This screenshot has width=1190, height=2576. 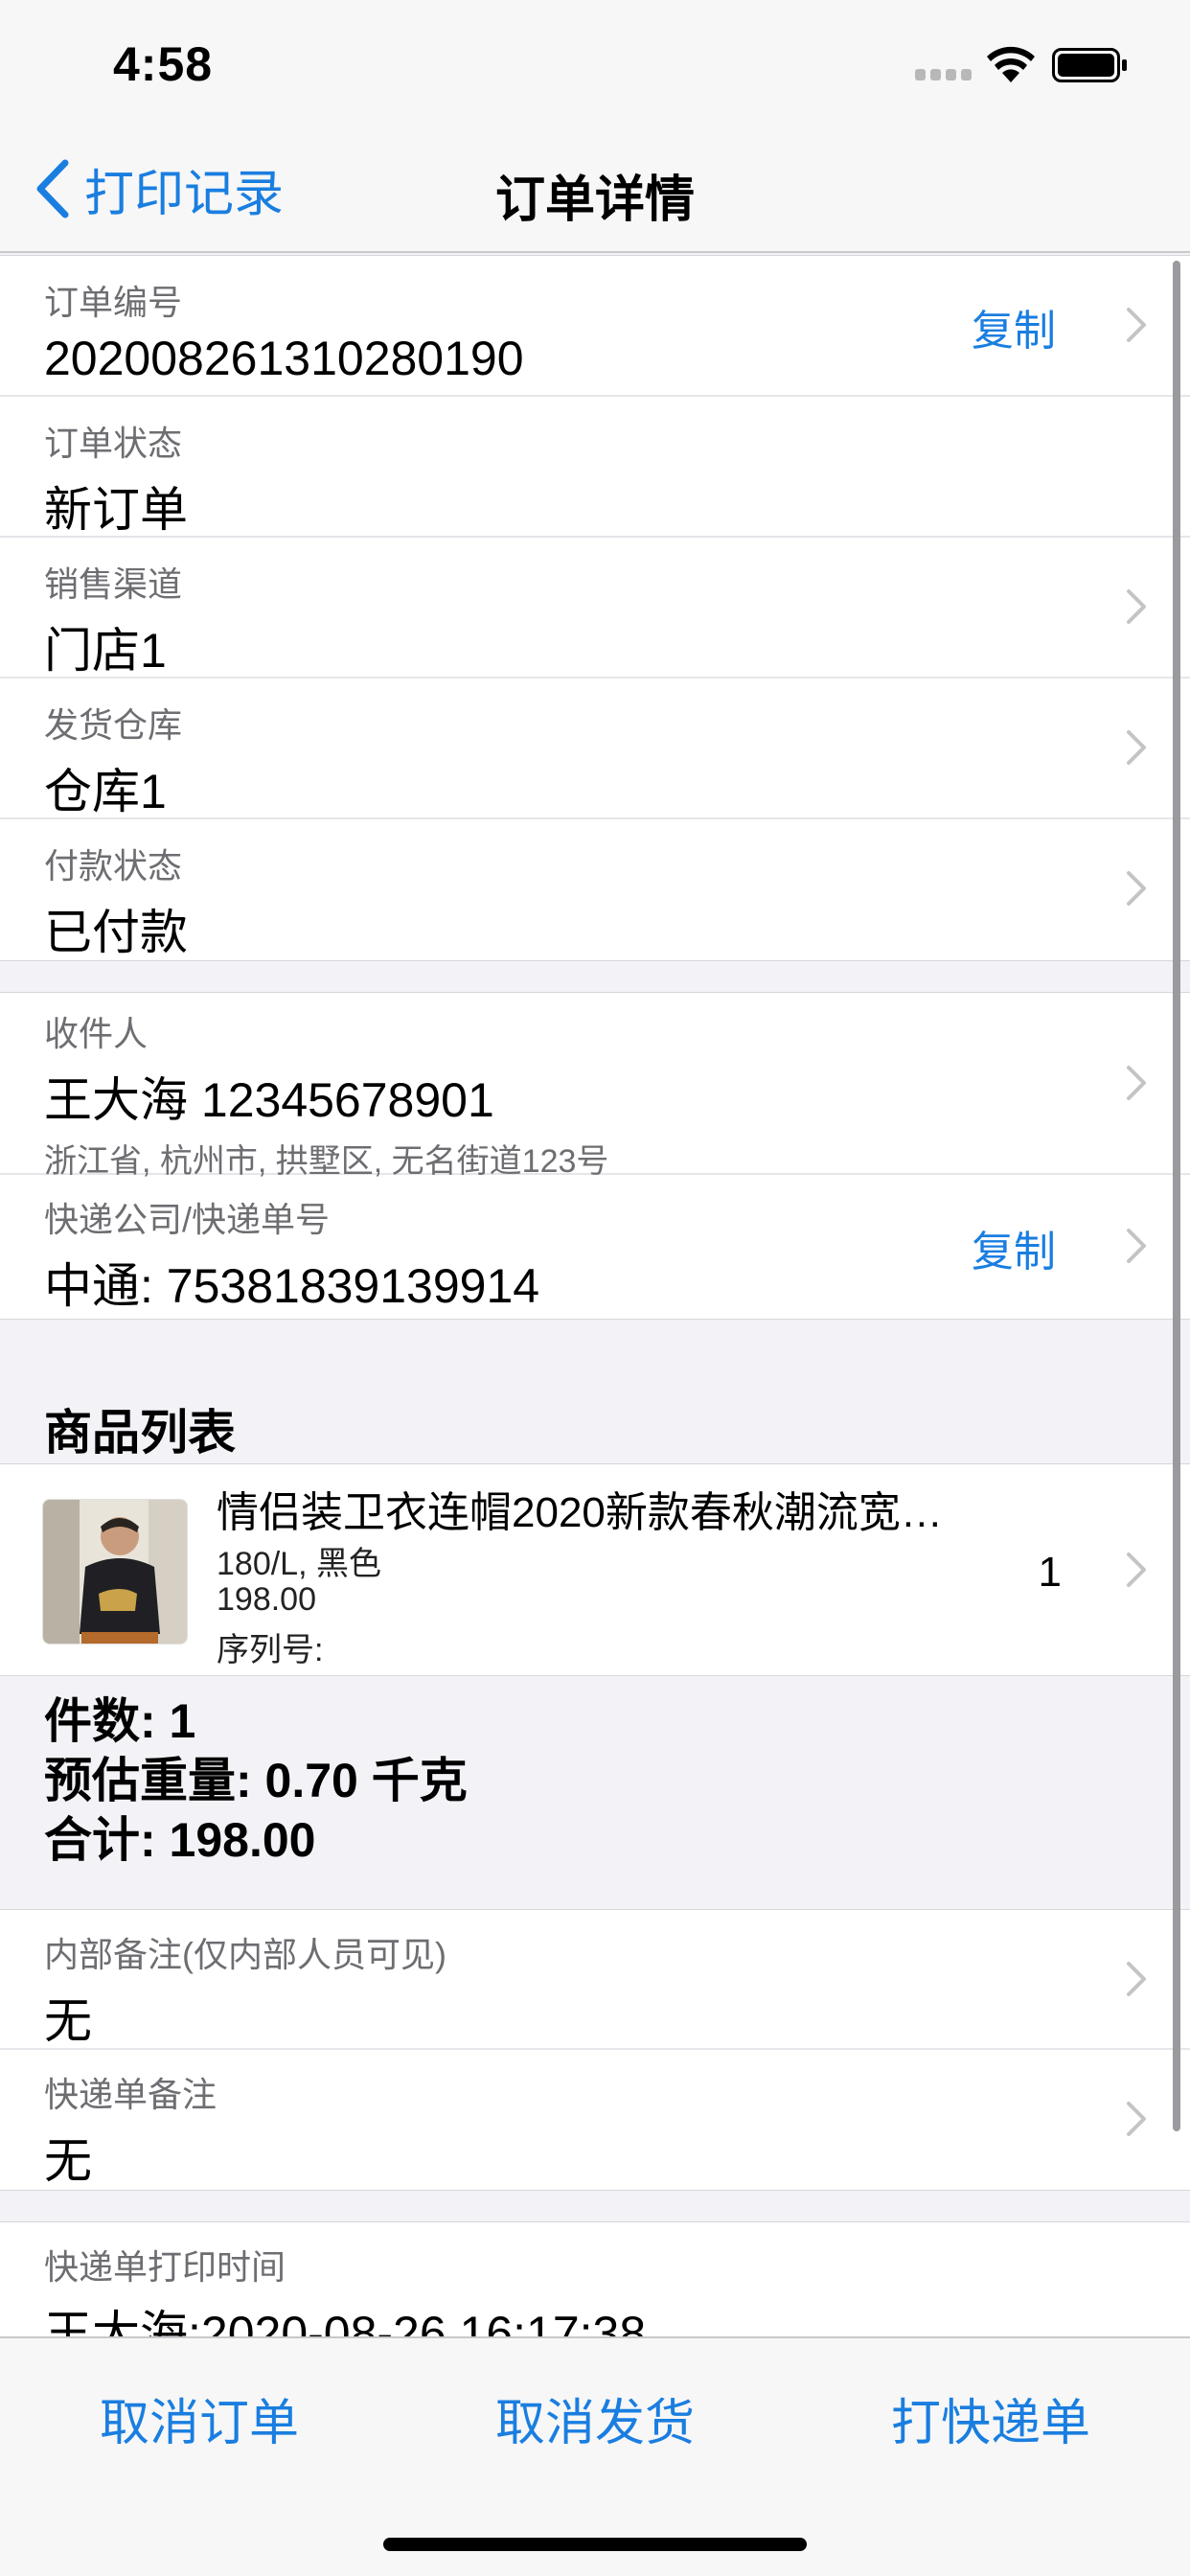 What do you see at coordinates (163, 64) in the screenshot?
I see `status-time: 4:58` at bounding box center [163, 64].